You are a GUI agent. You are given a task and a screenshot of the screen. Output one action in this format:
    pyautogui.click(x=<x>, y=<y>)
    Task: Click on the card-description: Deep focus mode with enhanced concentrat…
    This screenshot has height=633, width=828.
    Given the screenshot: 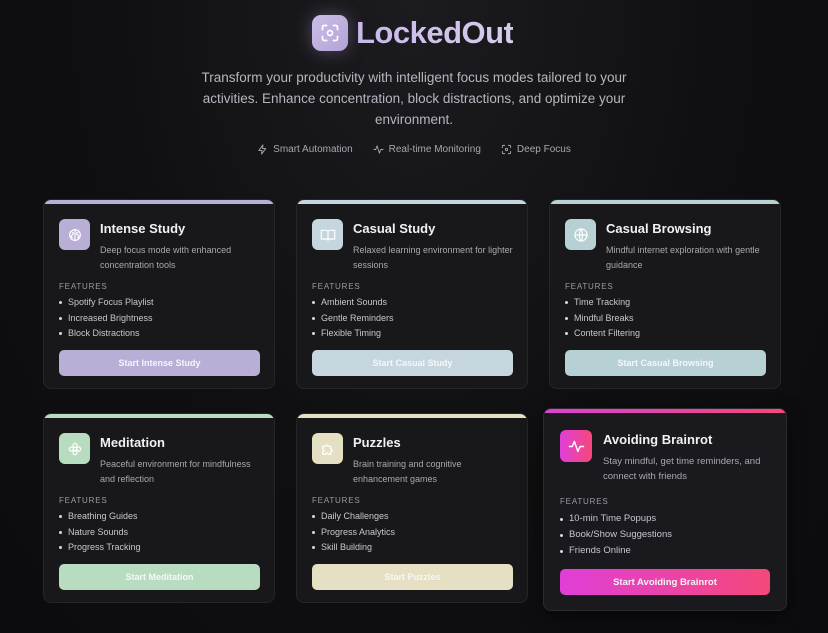 What is the action you would take?
    pyautogui.click(x=166, y=257)
    